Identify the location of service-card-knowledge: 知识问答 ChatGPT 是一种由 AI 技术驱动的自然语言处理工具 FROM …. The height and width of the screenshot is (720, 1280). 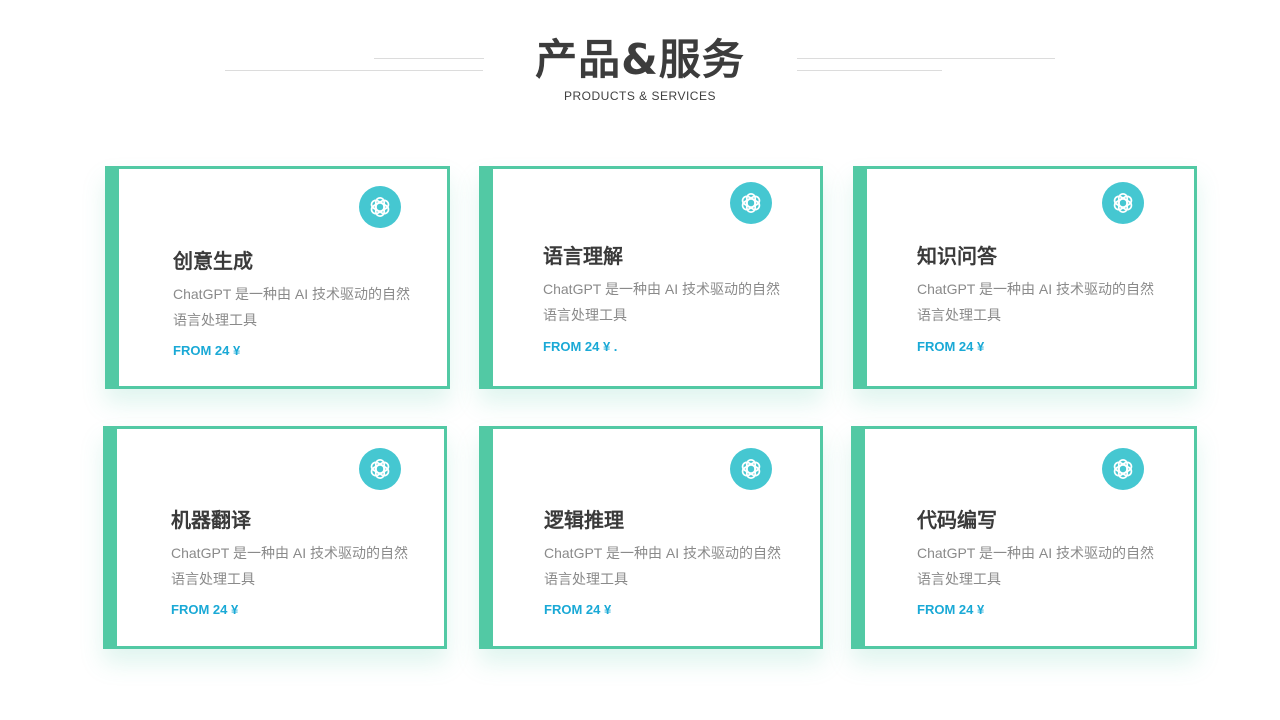
(1025, 277).